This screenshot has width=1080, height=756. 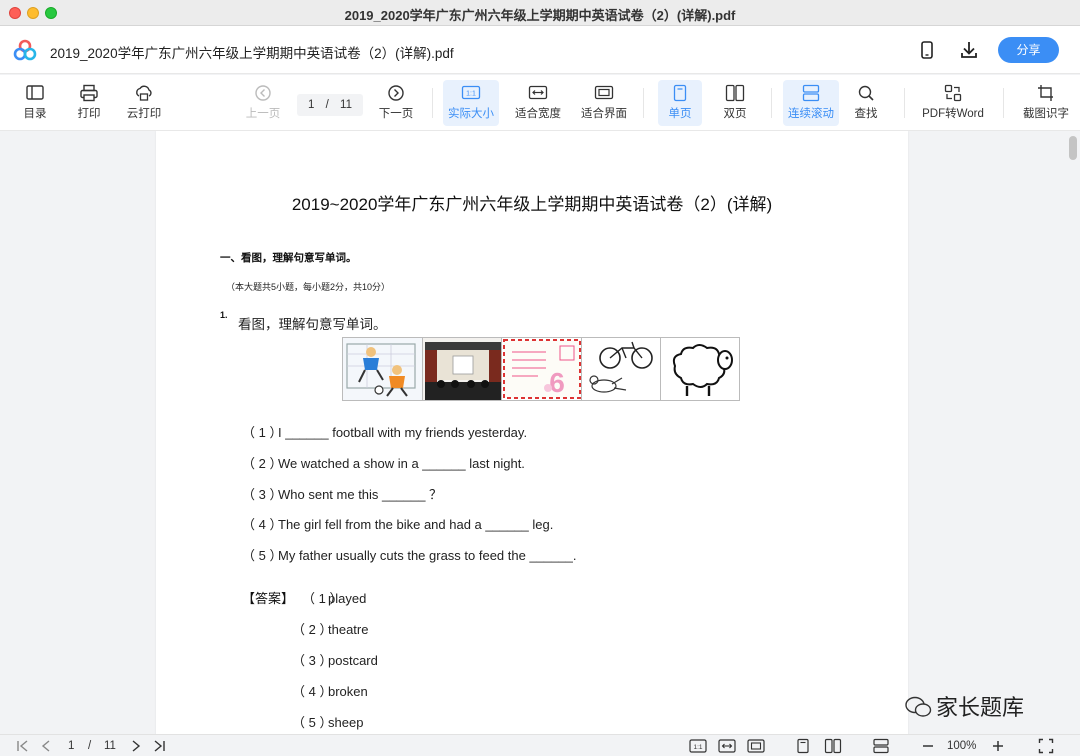 I want to click on pdf-to-word-button: PDF转Word, so click(x=953, y=103).